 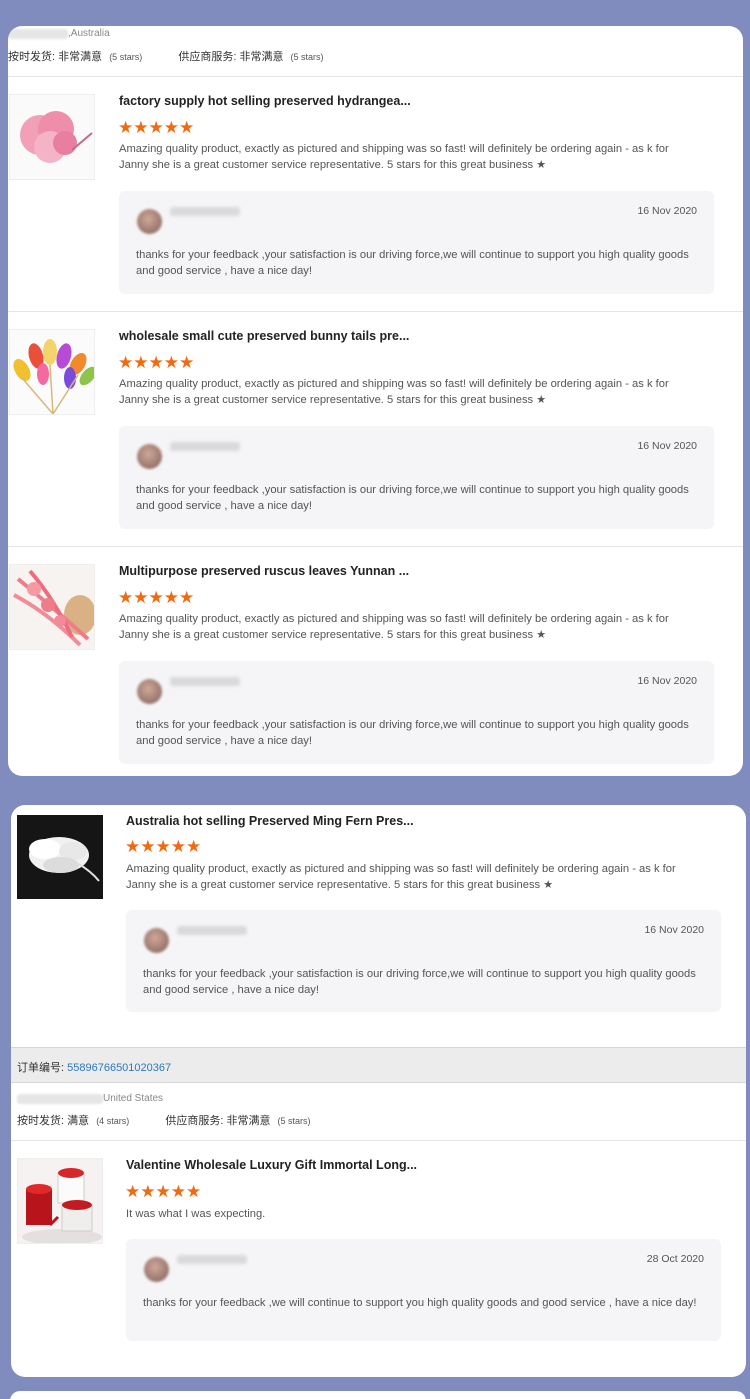 What do you see at coordinates (126, 57) in the screenshot?
I see `shipping-stars: (5 stars)` at bounding box center [126, 57].